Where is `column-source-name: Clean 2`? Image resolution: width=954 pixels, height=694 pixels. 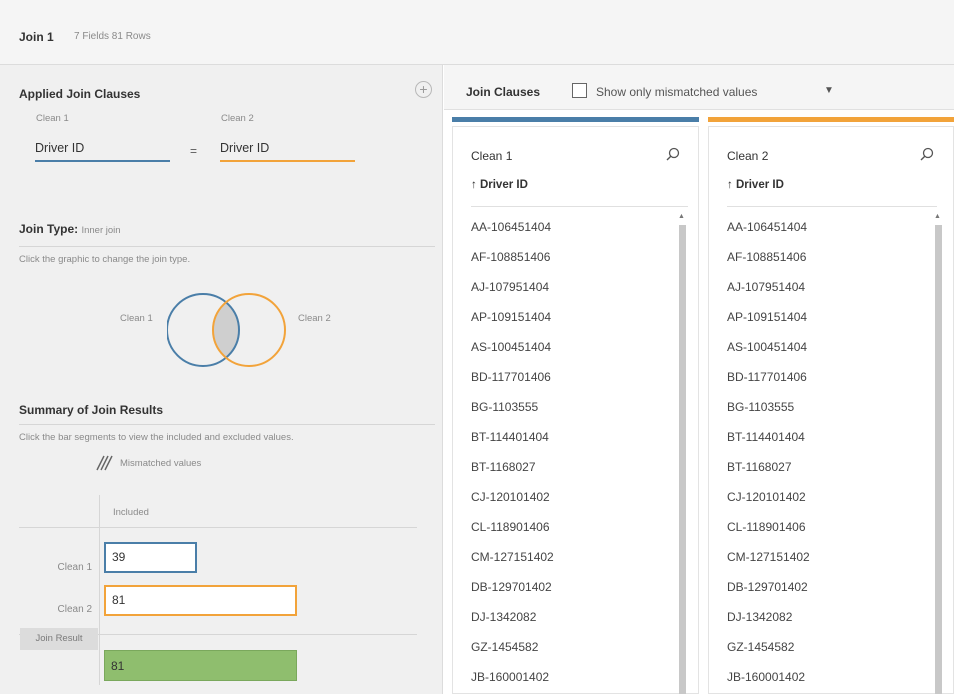 column-source-name: Clean 2 is located at coordinates (748, 156).